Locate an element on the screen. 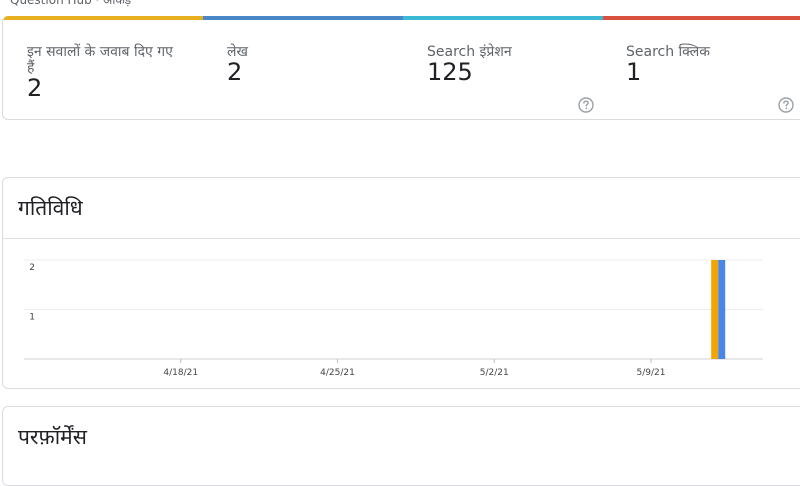 Image resolution: width=800 pixels, height=486 pixels. stat-value: 125 is located at coordinates (450, 72).